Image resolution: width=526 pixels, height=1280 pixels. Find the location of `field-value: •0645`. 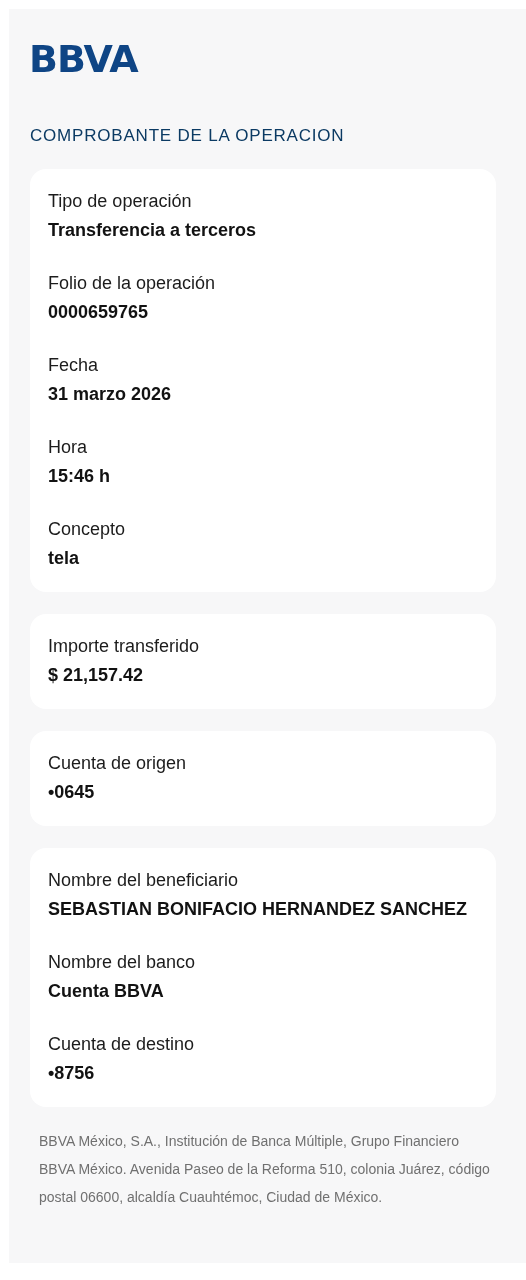

field-value: •0645 is located at coordinates (71, 792).